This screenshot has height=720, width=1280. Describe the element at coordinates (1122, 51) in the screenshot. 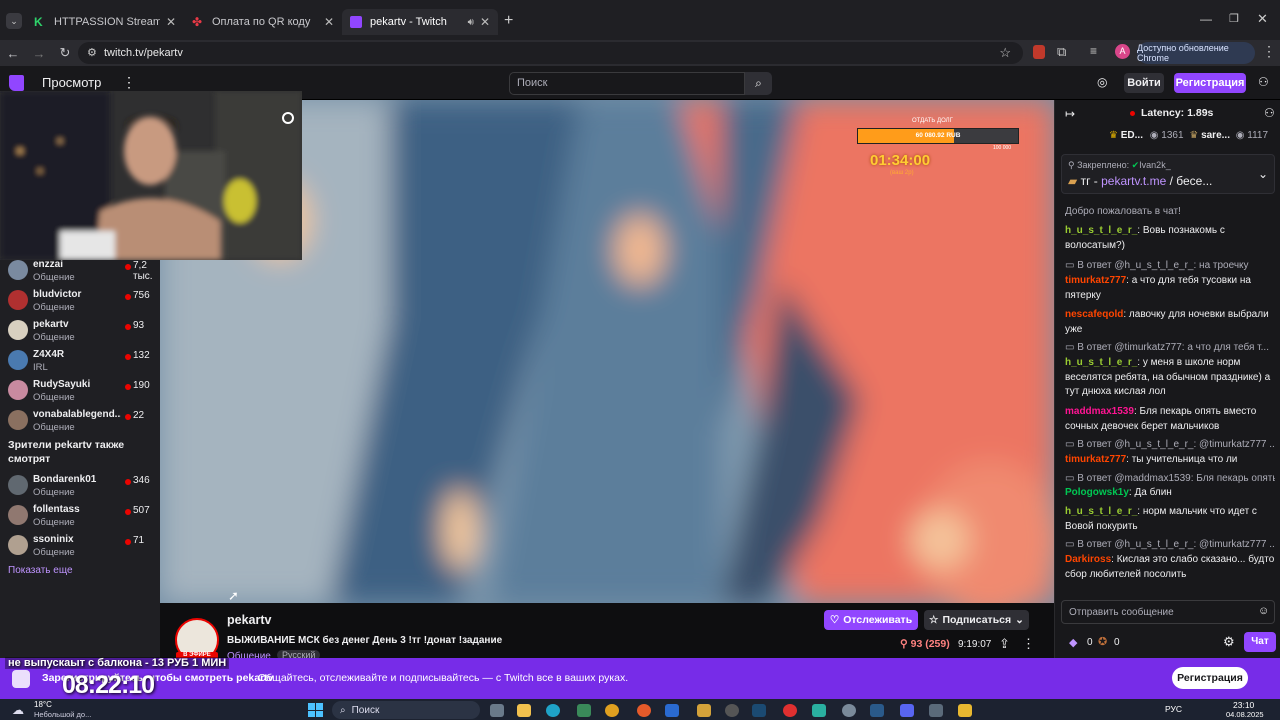

I see `profile-avatar: A` at that location.